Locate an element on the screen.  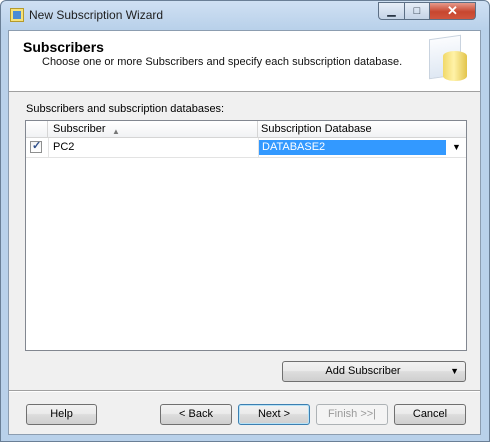
close-icon: ✕ is located at coordinates (452, 10).